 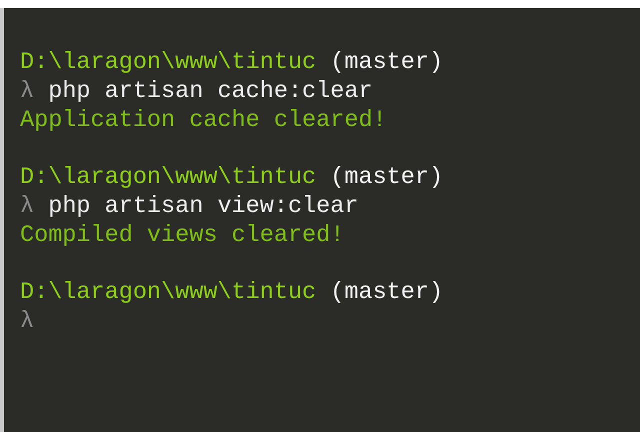 I want to click on command-output: Application cache cleared!, so click(x=203, y=121).